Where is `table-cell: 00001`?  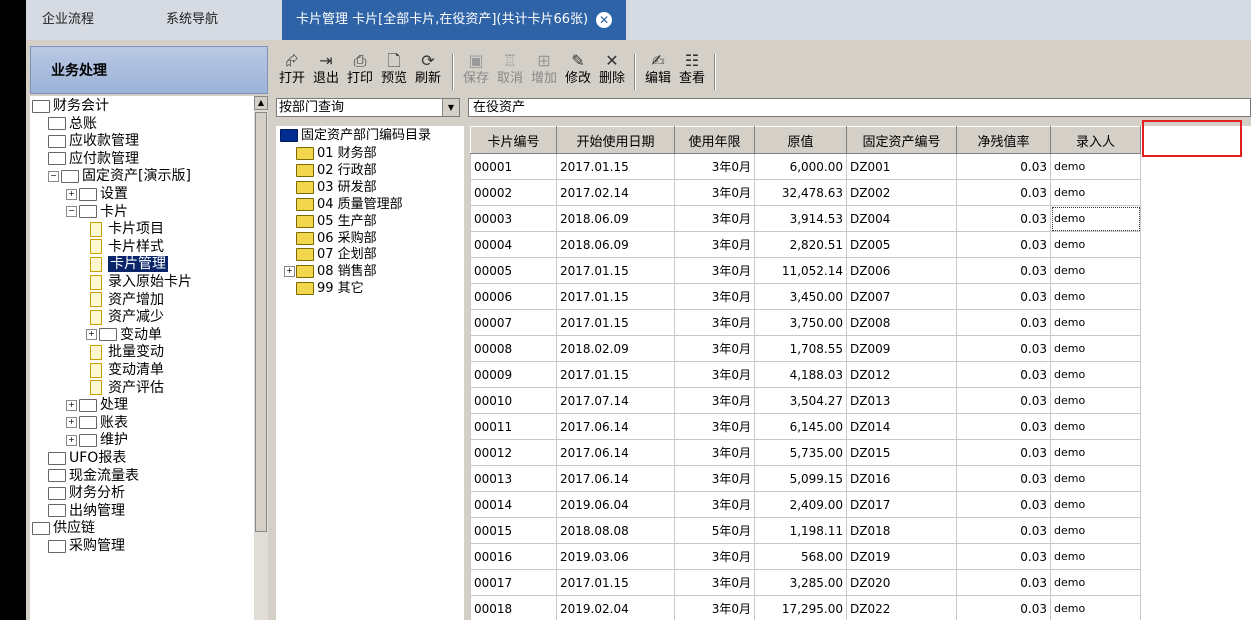 table-cell: 00001 is located at coordinates (513, 166).